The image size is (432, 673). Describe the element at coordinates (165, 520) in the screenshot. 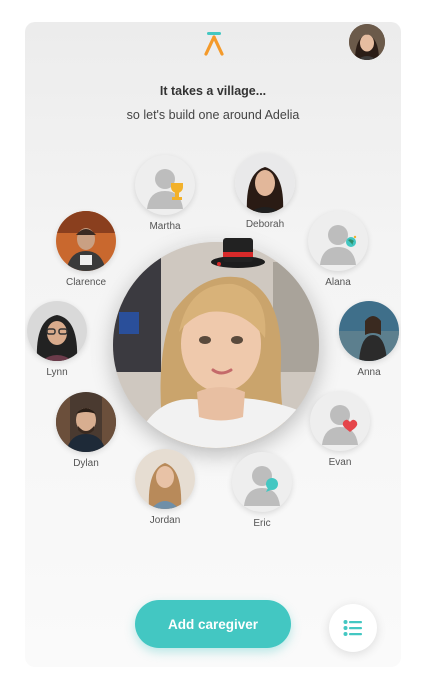

I see `caregiver-name: Jordan` at that location.